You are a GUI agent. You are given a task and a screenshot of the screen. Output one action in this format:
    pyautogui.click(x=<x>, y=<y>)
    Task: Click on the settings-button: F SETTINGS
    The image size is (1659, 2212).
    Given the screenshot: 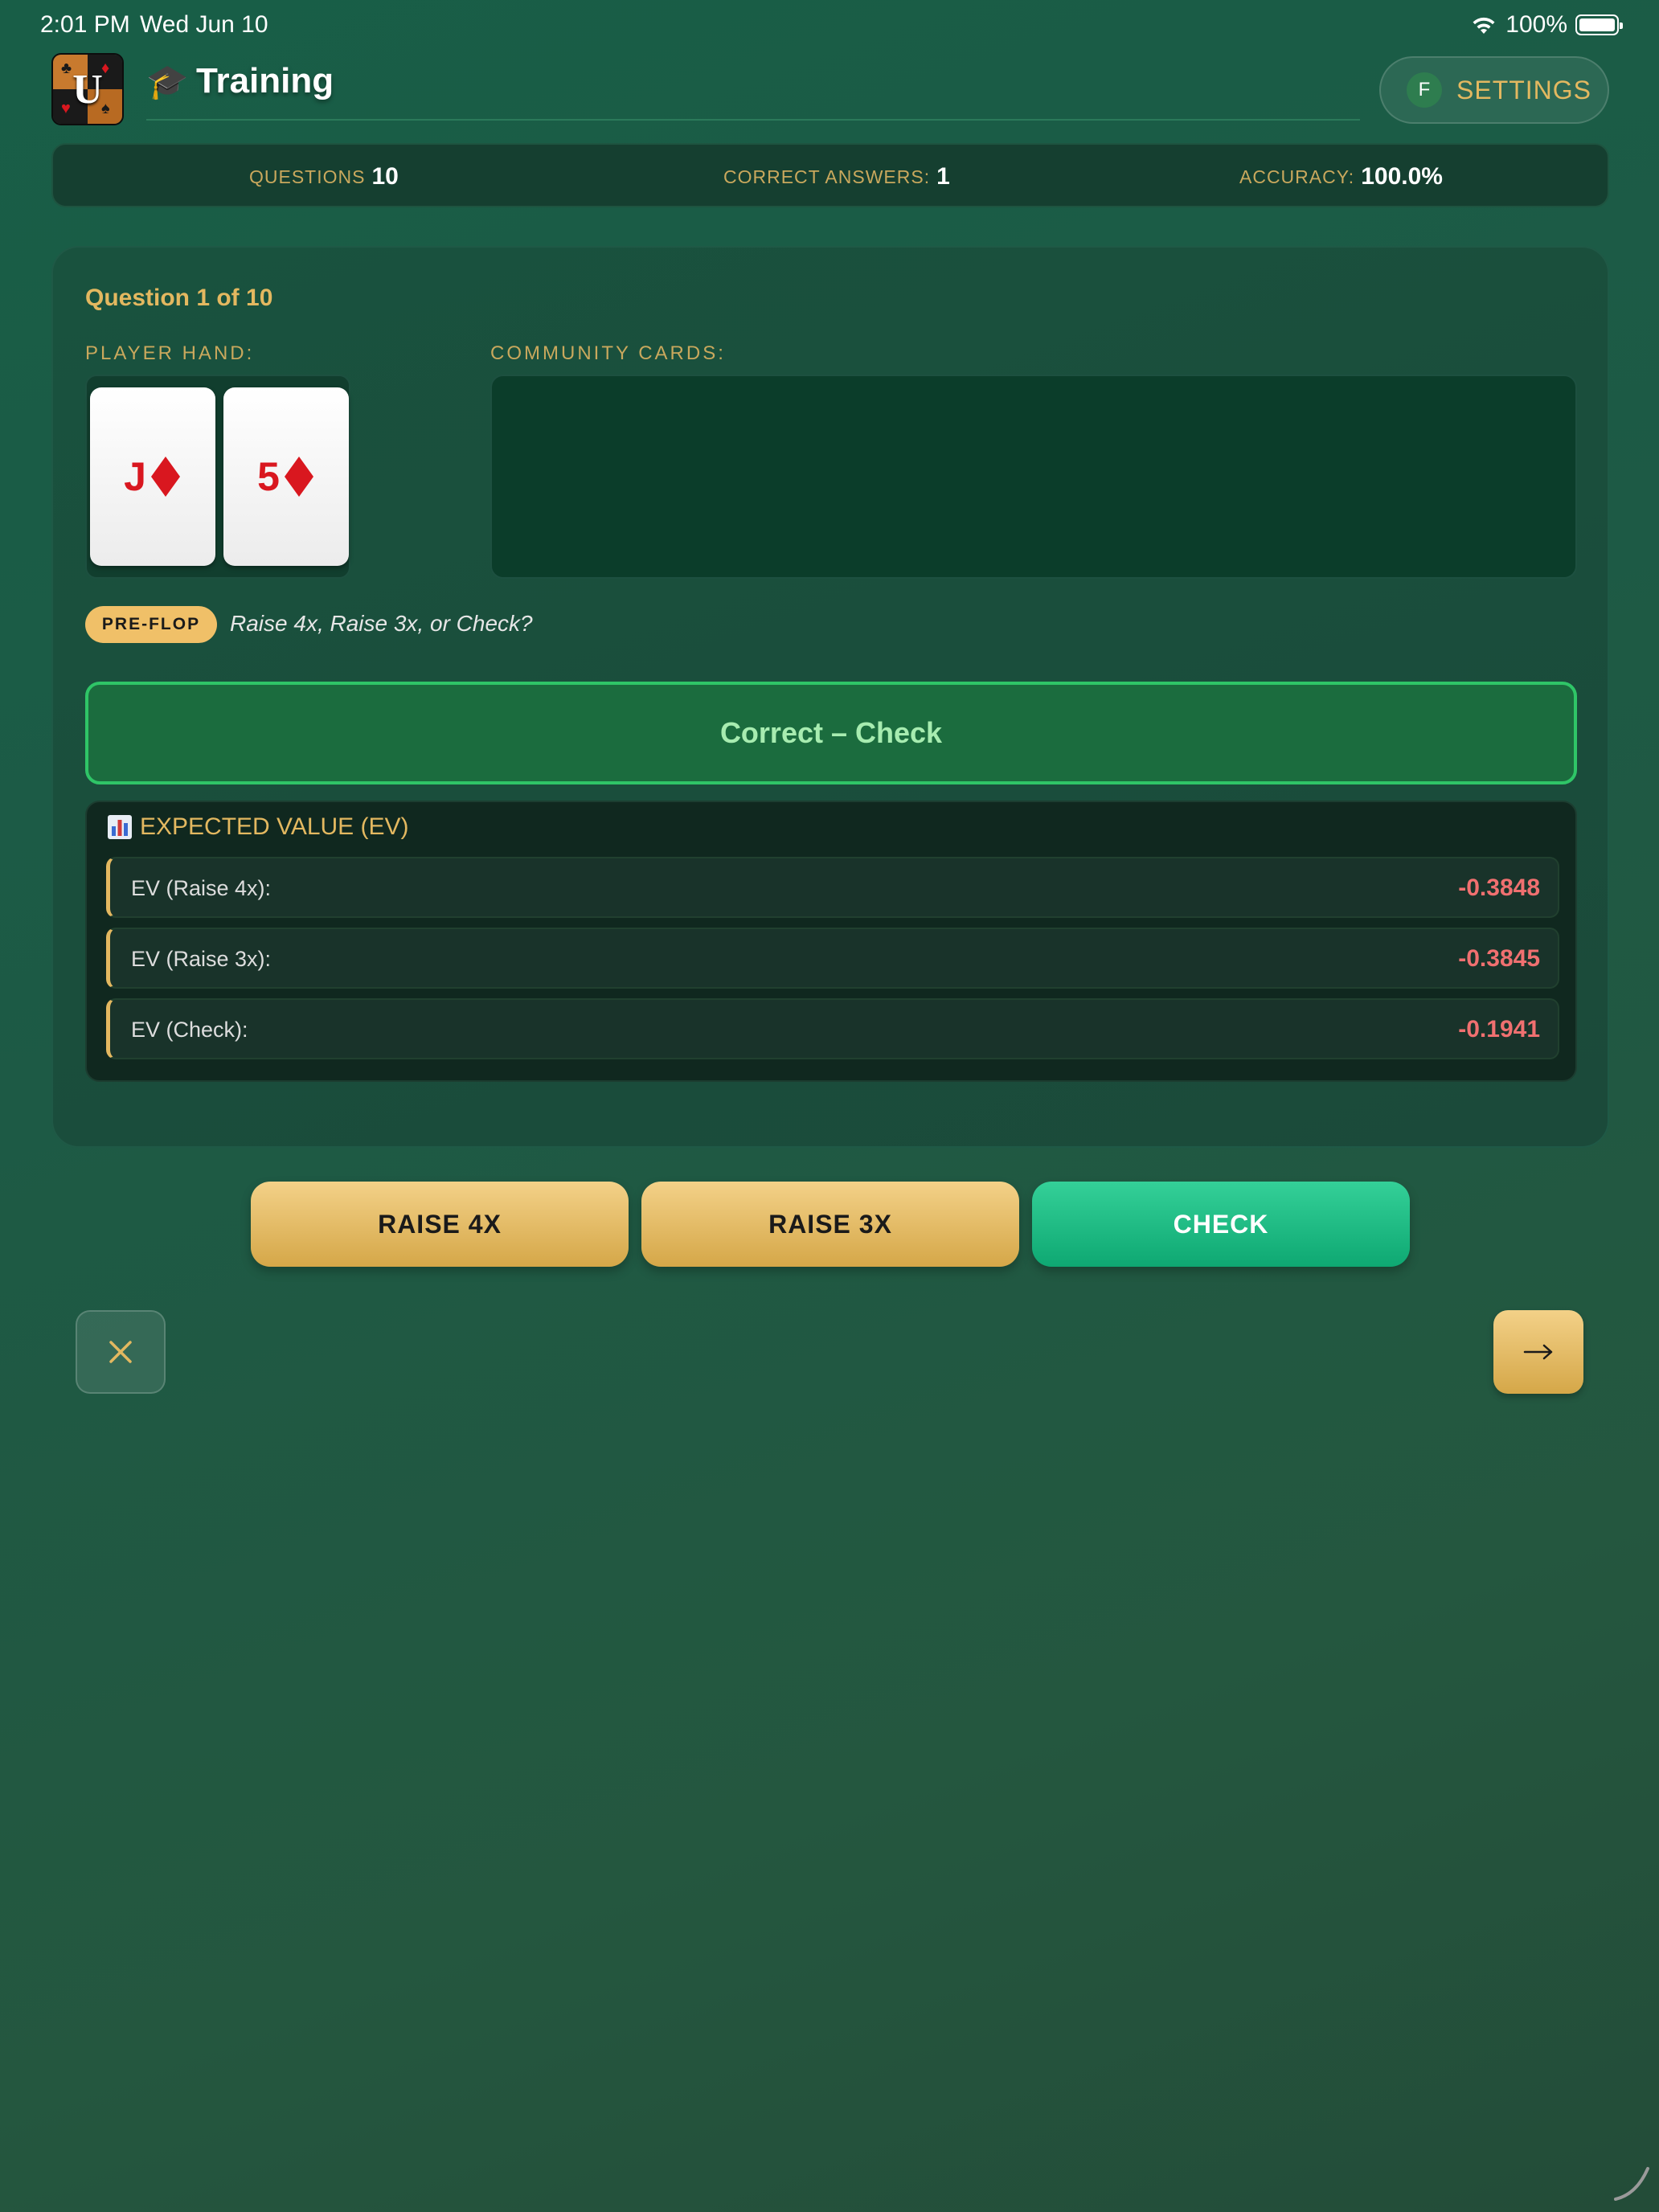 What is the action you would take?
    pyautogui.click(x=1494, y=90)
    